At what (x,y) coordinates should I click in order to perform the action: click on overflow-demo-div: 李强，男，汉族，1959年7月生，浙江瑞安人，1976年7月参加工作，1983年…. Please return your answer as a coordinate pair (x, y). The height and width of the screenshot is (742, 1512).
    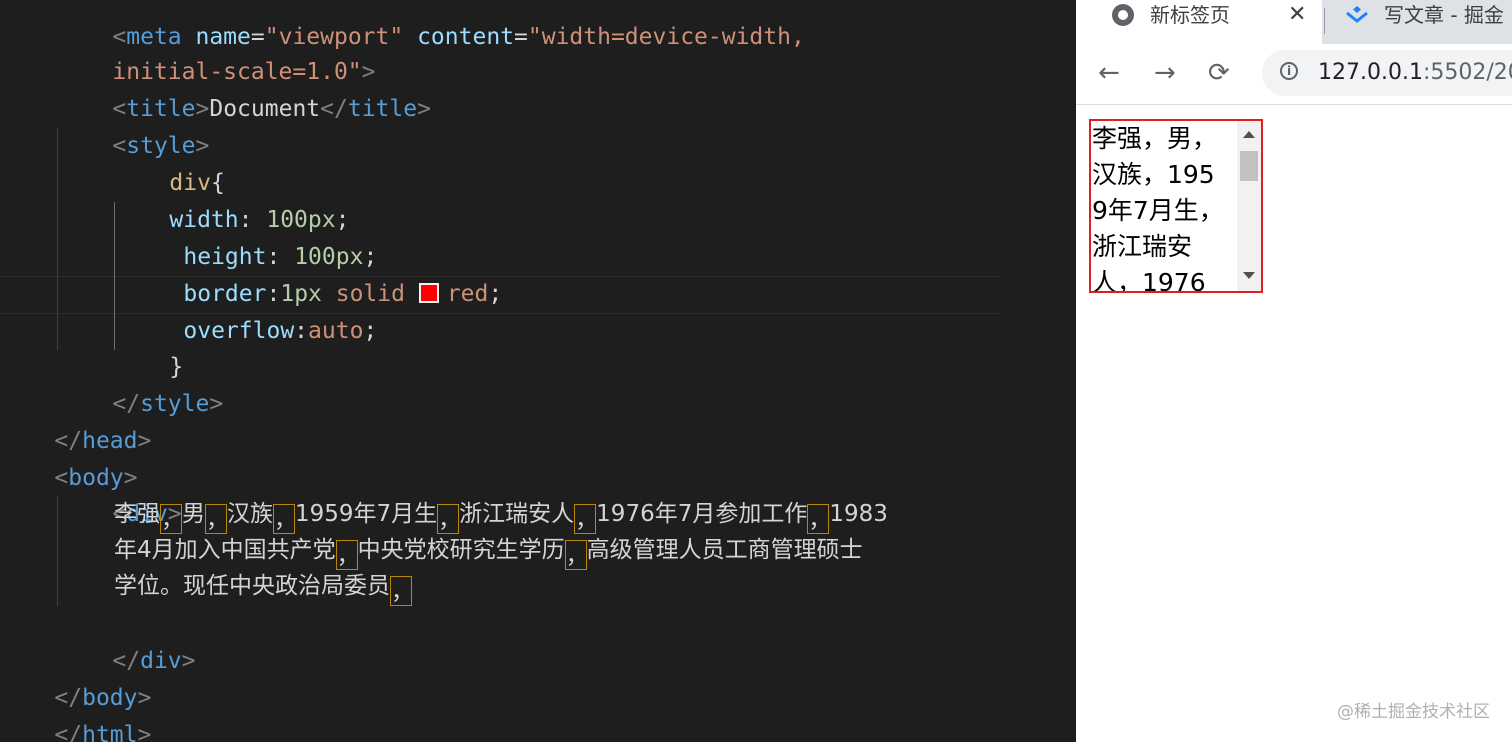
    Looking at the image, I should click on (1176, 206).